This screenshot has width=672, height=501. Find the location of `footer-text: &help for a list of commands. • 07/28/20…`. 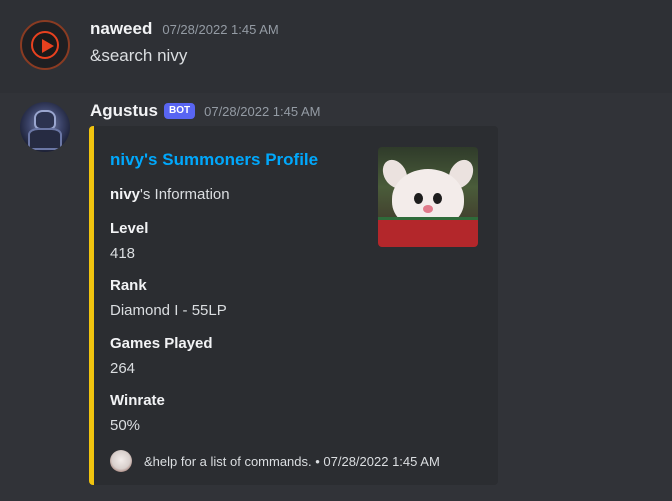

footer-text: &help for a list of commands. • 07/28/20… is located at coordinates (292, 461).